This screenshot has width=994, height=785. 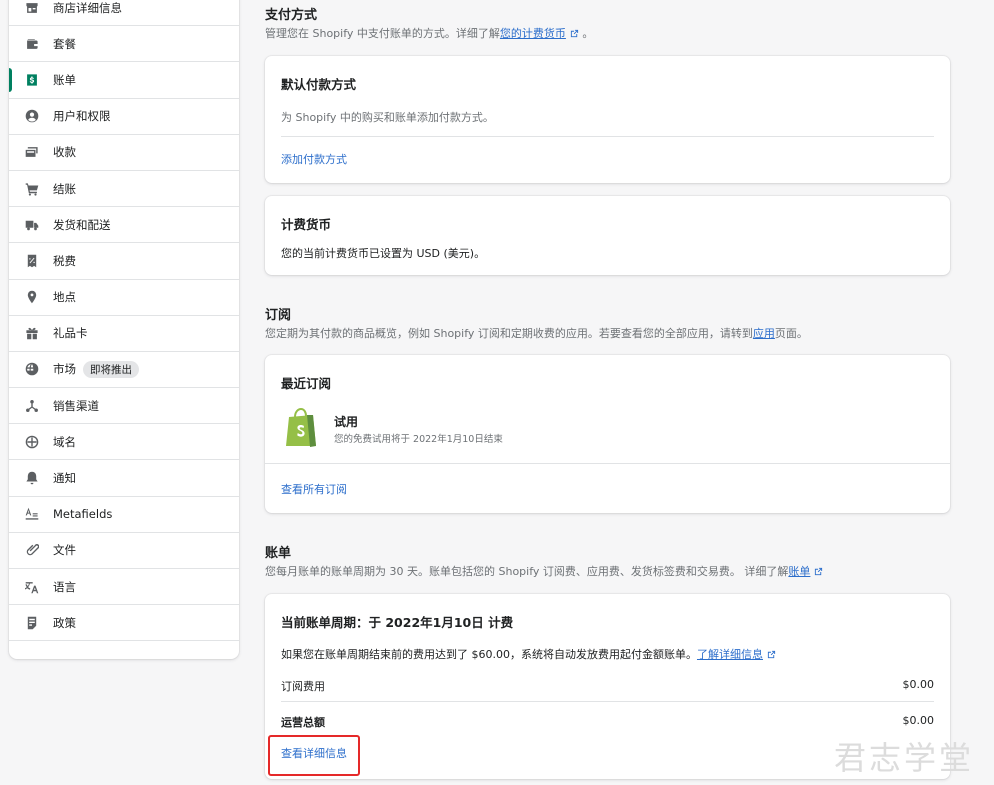 I want to click on sidebar-item-markets: 市场 即将推出, so click(x=124, y=370).